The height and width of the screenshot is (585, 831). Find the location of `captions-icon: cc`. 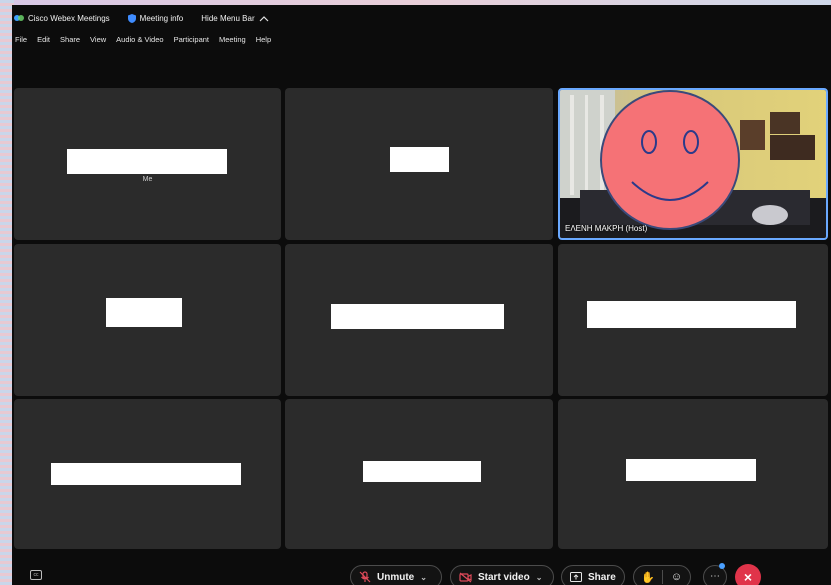

captions-icon: cc is located at coordinates (36, 575).